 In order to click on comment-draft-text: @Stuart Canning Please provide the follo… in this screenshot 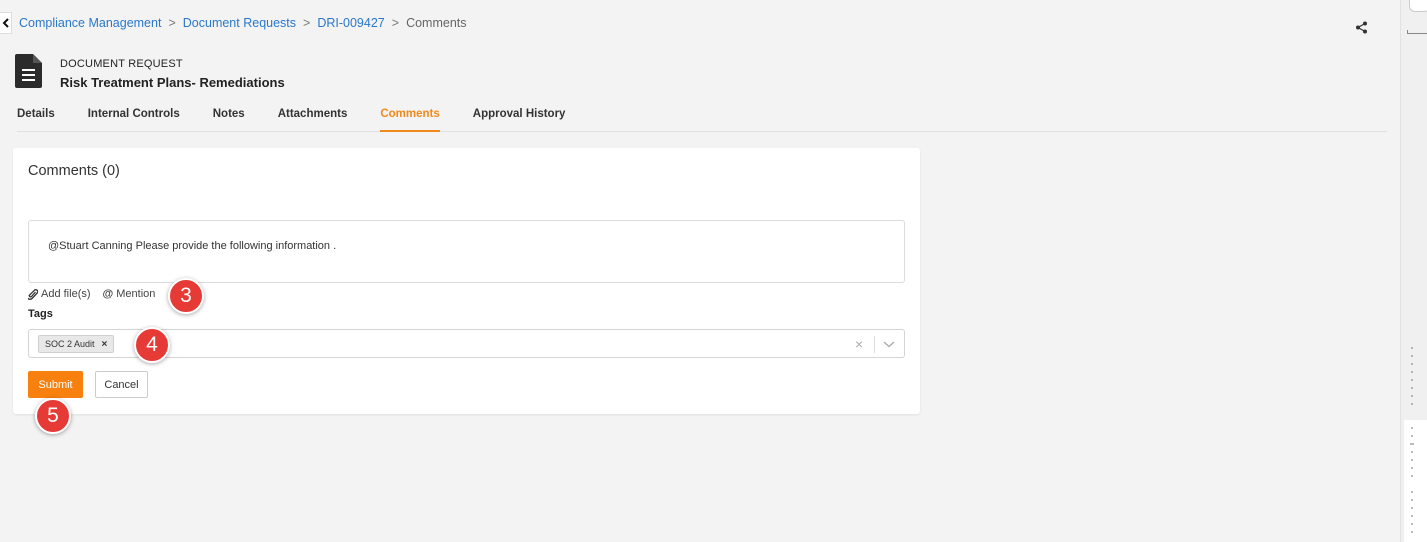, I will do `click(192, 246)`.